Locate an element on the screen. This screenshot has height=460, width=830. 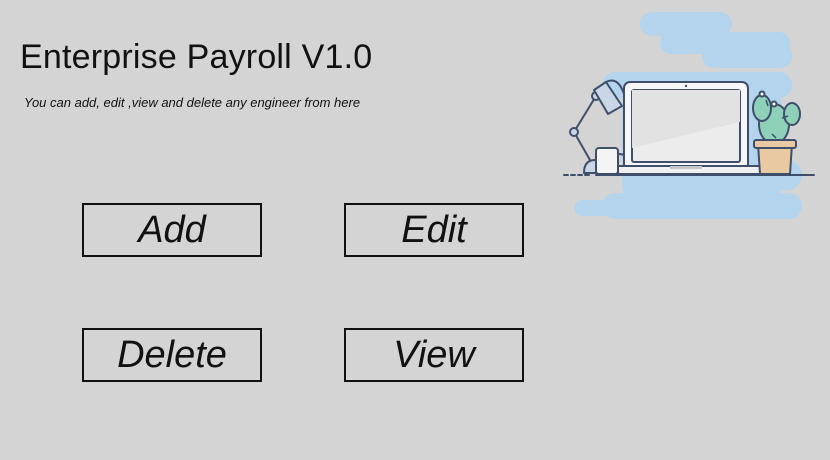
view-button: View is located at coordinates (434, 355).